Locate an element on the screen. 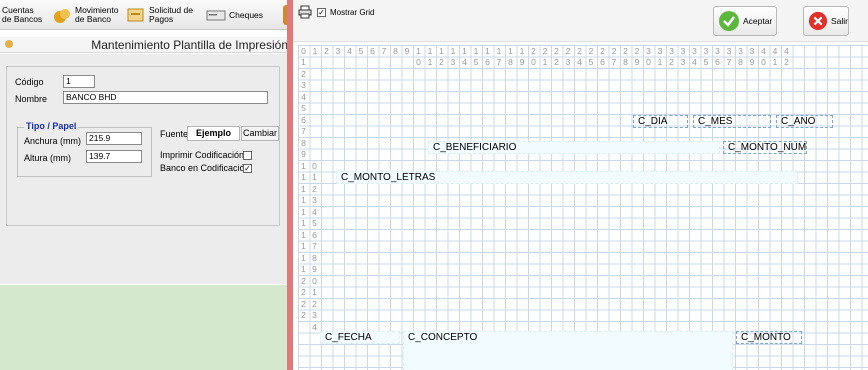  fuente-label: Fuente is located at coordinates (174, 134).